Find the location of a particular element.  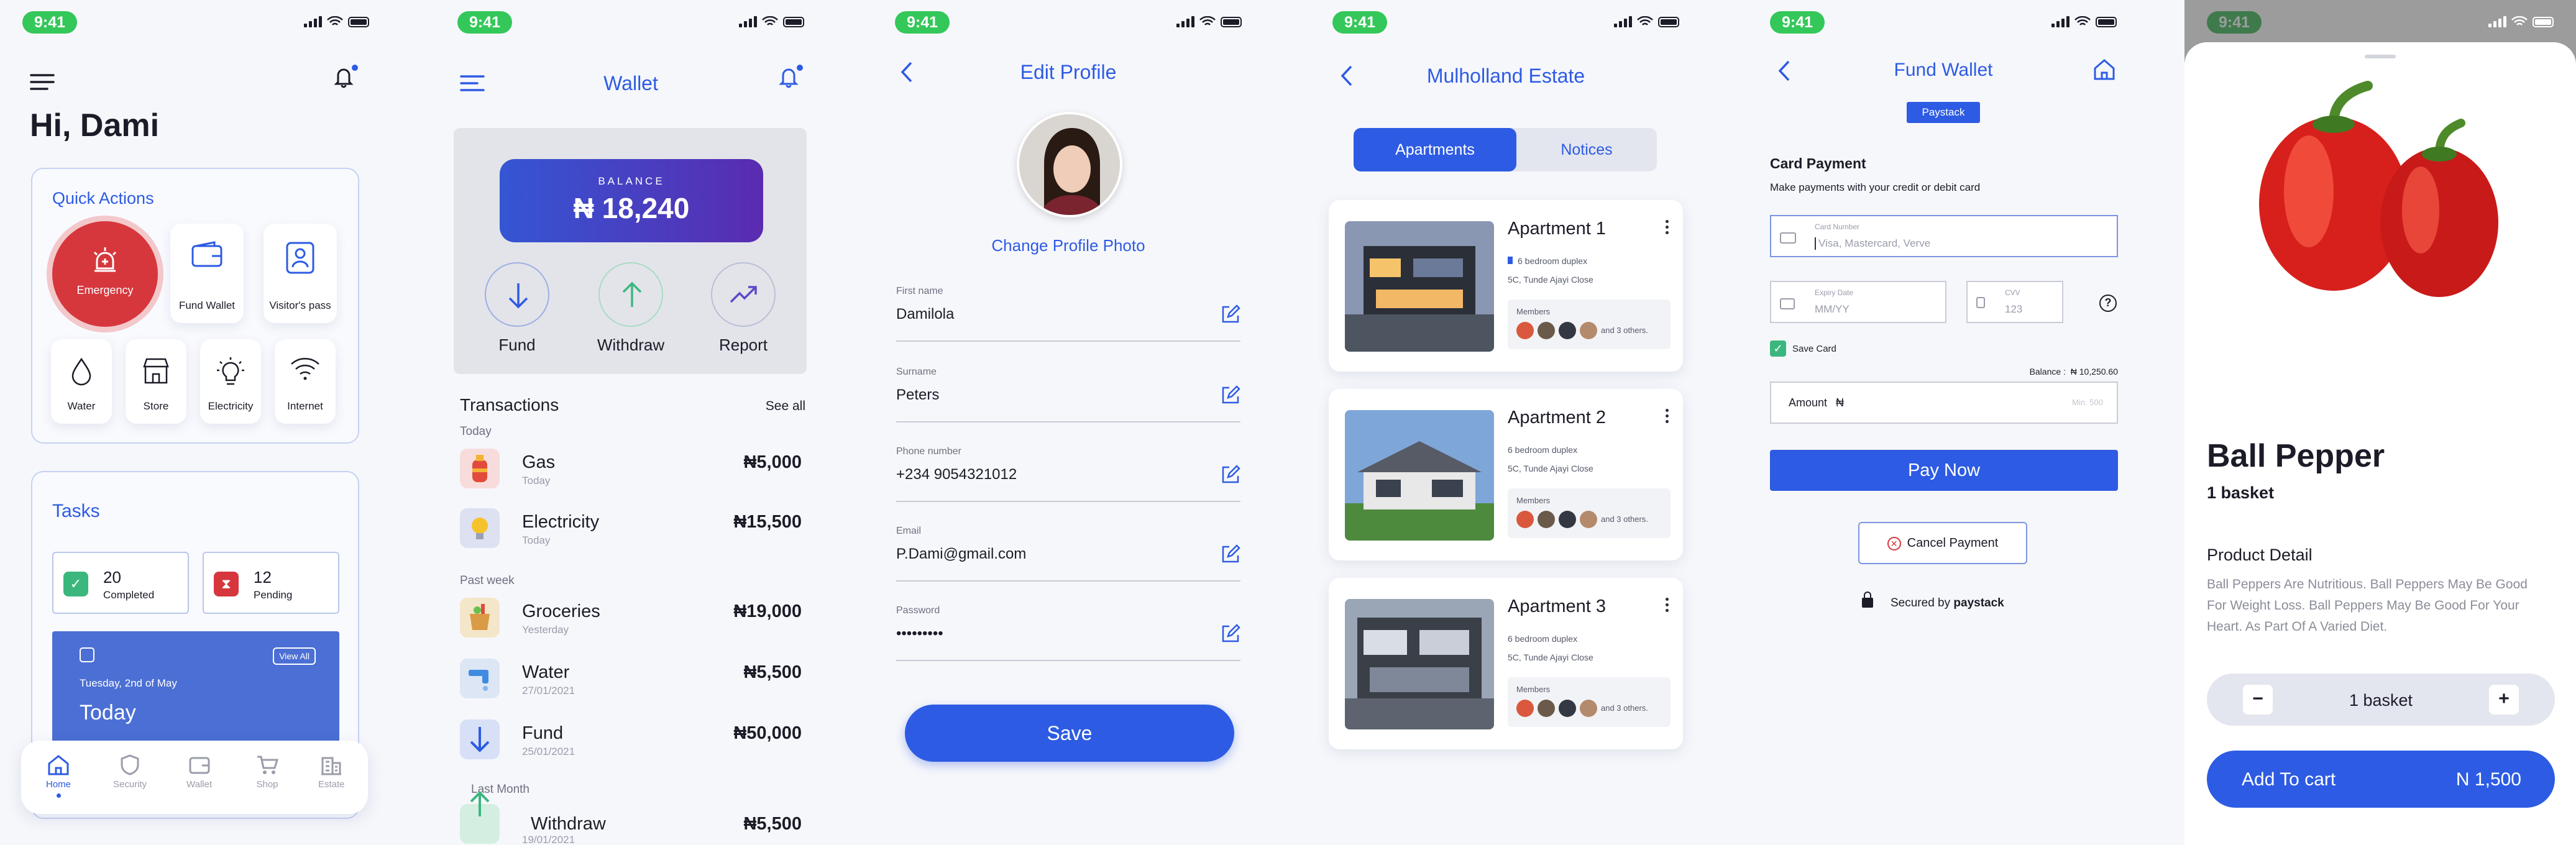

increase-button: + is located at coordinates (2504, 700).